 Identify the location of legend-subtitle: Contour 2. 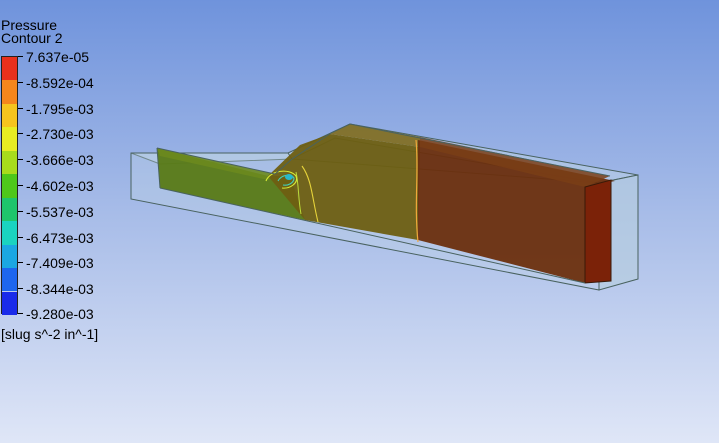
(32, 38).